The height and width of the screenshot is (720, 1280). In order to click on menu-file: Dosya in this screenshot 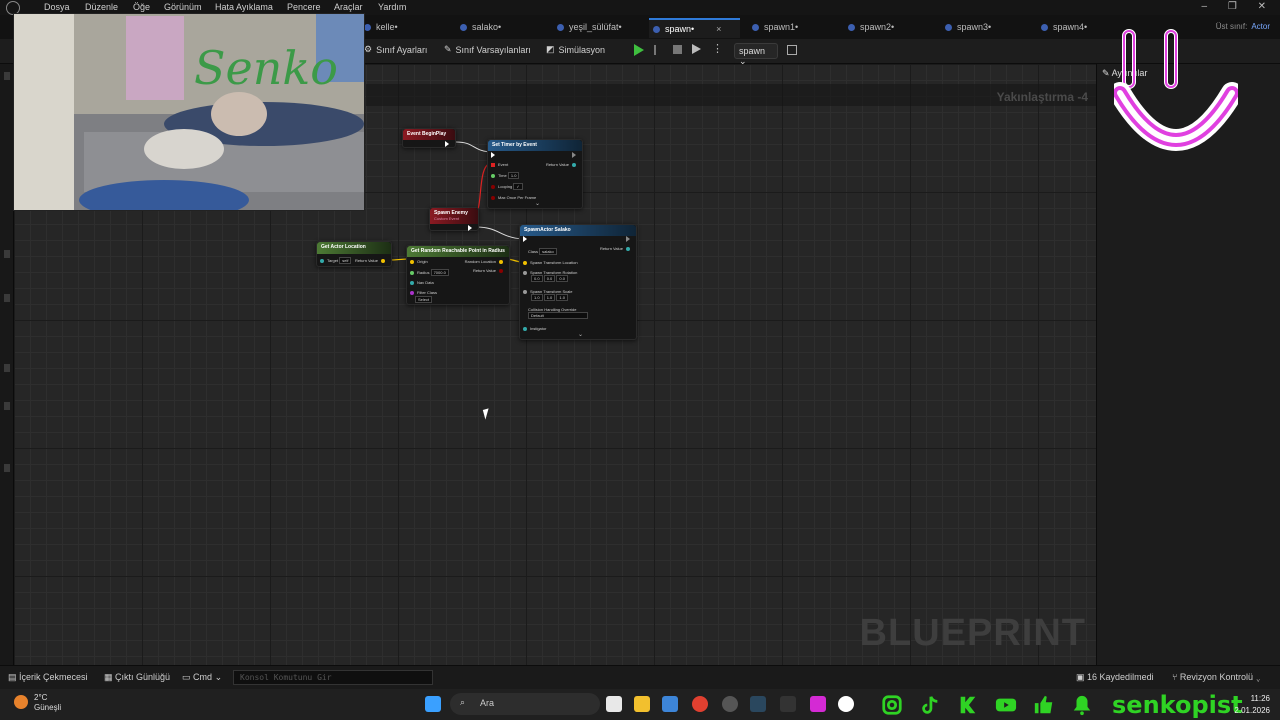, I will do `click(57, 7)`.